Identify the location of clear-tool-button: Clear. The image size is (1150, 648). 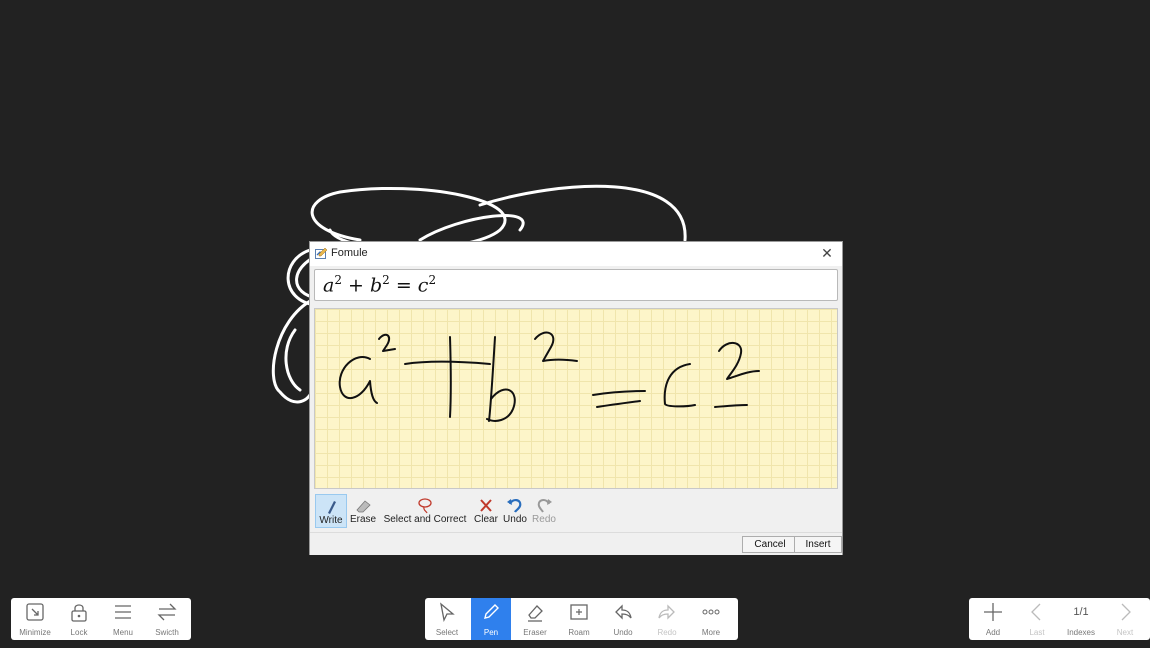
(486, 511).